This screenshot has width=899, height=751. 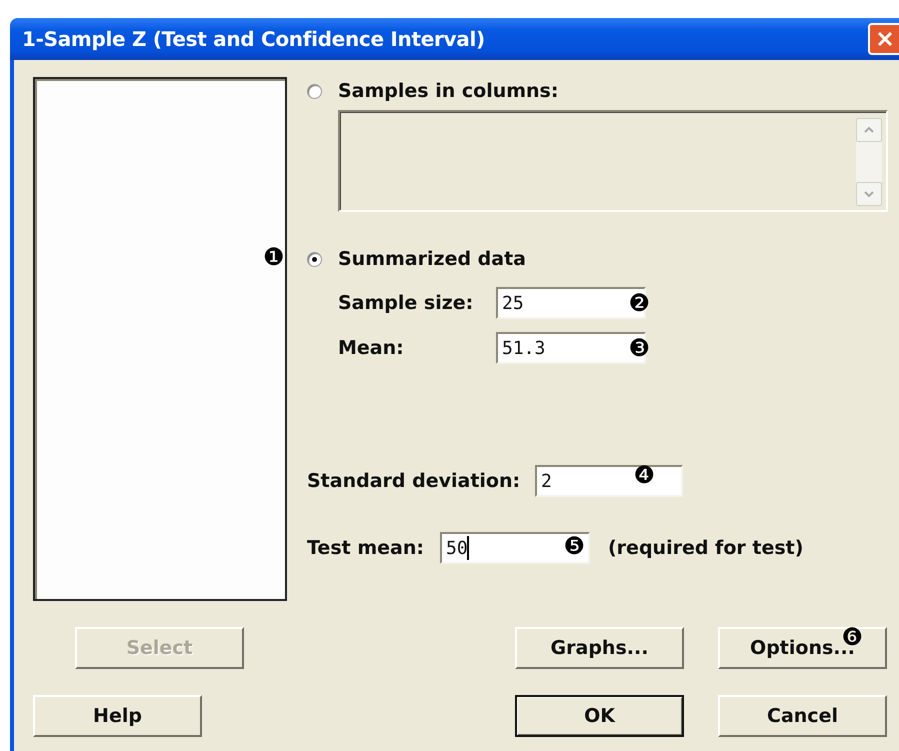 I want to click on field-label: Sample size:, so click(x=406, y=303).